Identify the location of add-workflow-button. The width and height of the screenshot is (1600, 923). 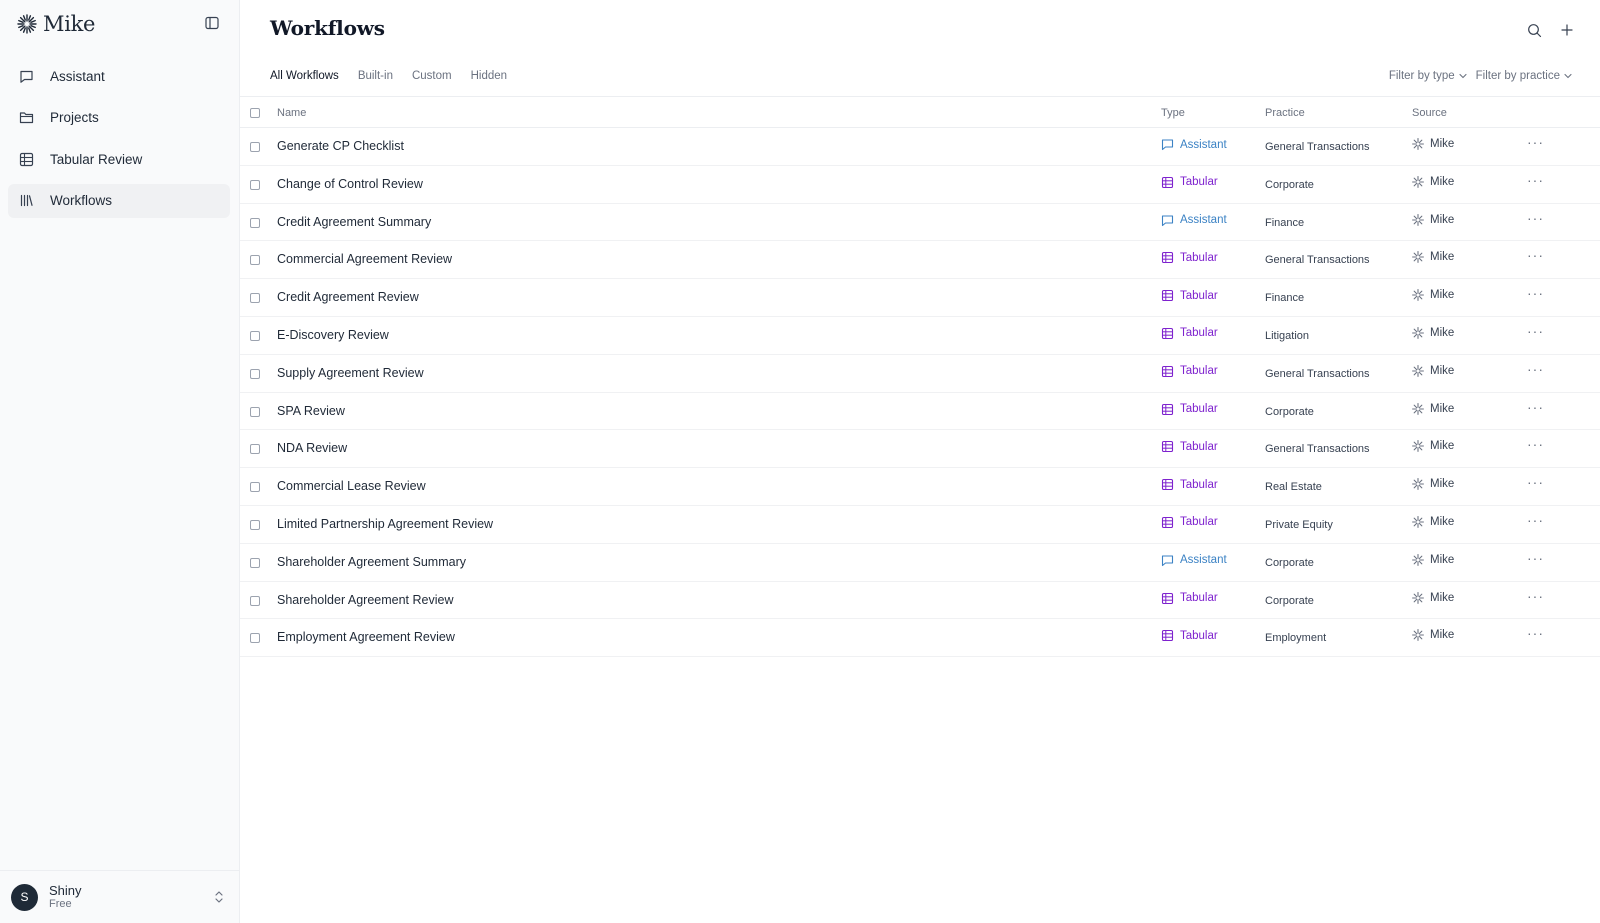
(1567, 30).